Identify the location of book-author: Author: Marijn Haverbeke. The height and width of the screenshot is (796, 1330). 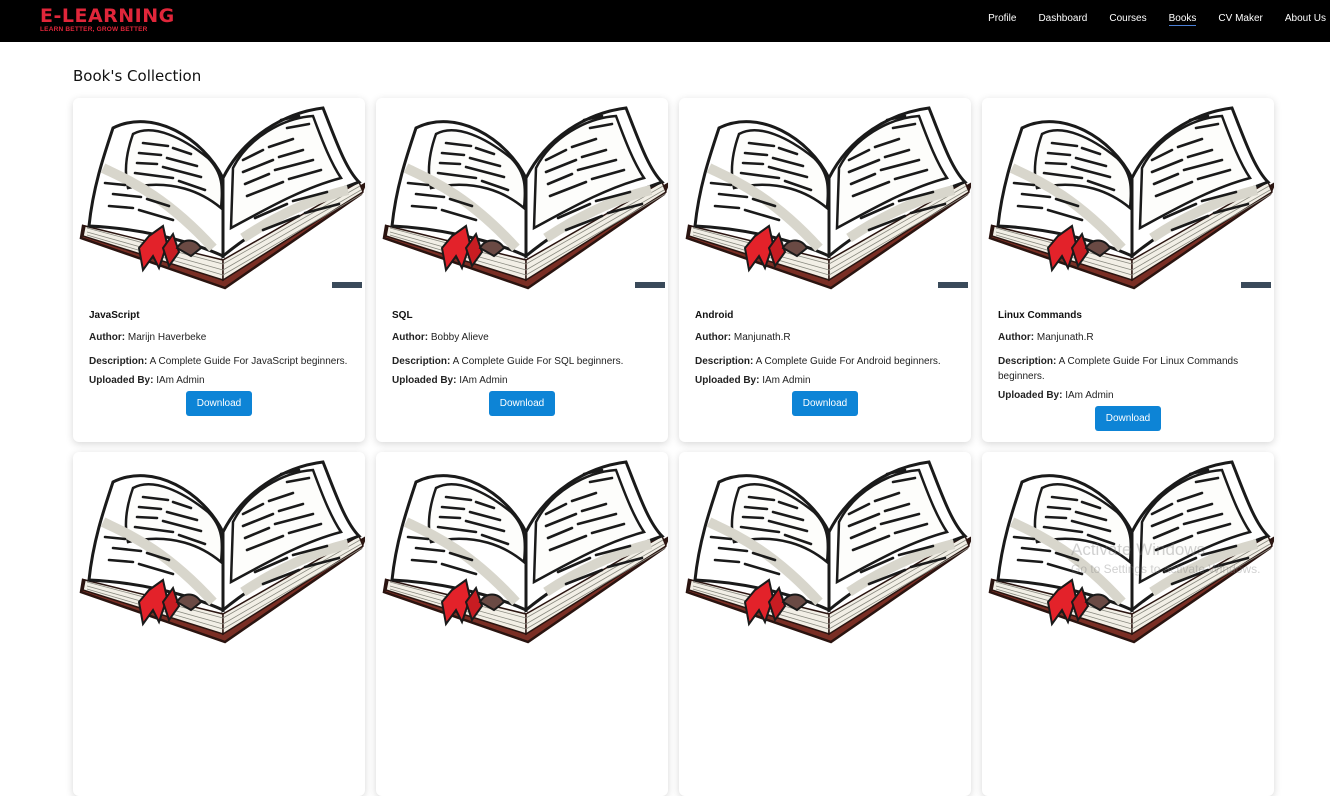
(219, 337).